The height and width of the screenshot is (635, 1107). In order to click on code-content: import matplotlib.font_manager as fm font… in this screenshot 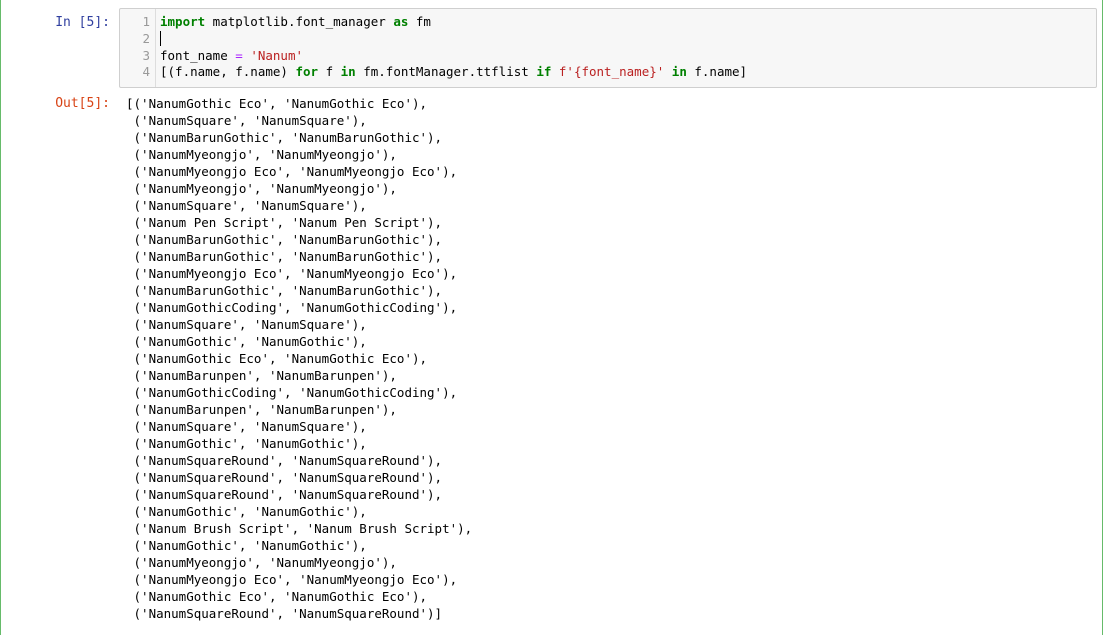, I will do `click(453, 47)`.